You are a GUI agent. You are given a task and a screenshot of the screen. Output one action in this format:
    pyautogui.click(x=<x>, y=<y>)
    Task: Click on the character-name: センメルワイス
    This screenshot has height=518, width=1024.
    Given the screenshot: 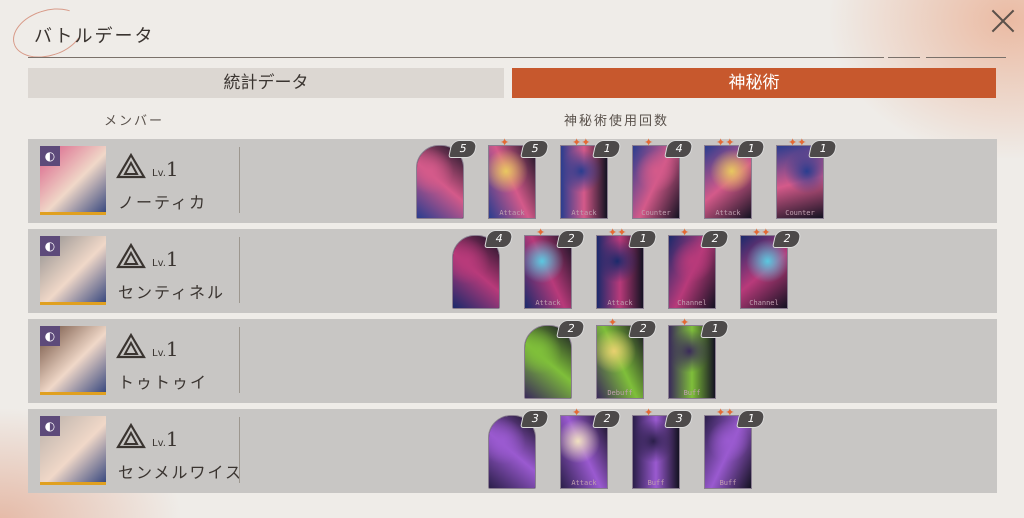 What is the action you would take?
    pyautogui.click(x=181, y=472)
    